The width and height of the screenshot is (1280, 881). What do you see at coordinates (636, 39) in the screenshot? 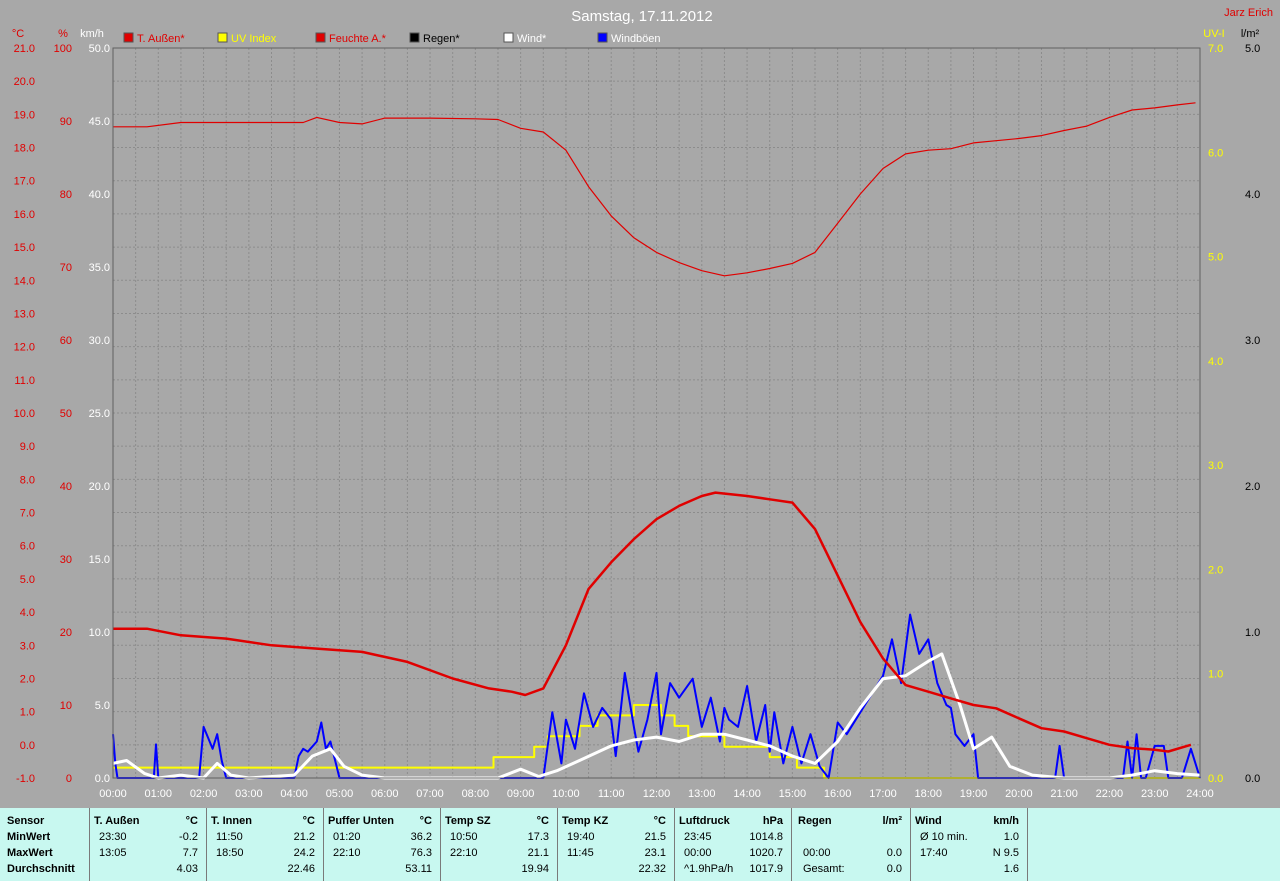
I see `legend-label: Windböen` at bounding box center [636, 39].